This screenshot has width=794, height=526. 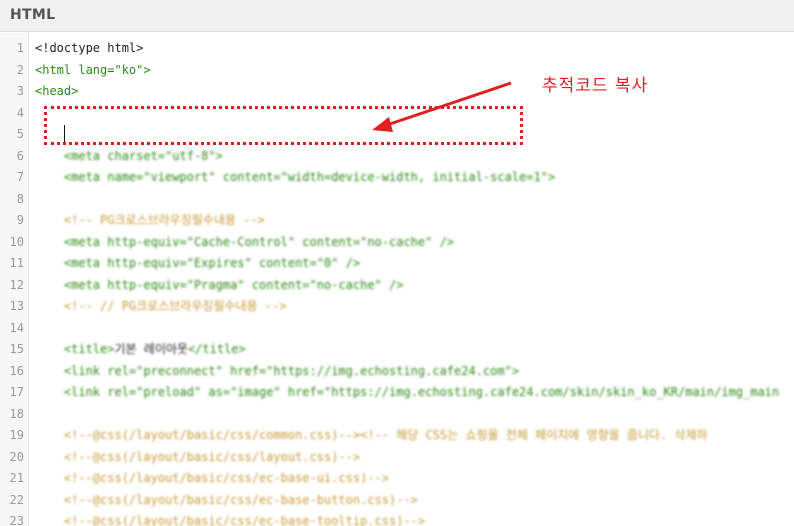 What do you see at coordinates (16, 327) in the screenshot?
I see `line-number: 14` at bounding box center [16, 327].